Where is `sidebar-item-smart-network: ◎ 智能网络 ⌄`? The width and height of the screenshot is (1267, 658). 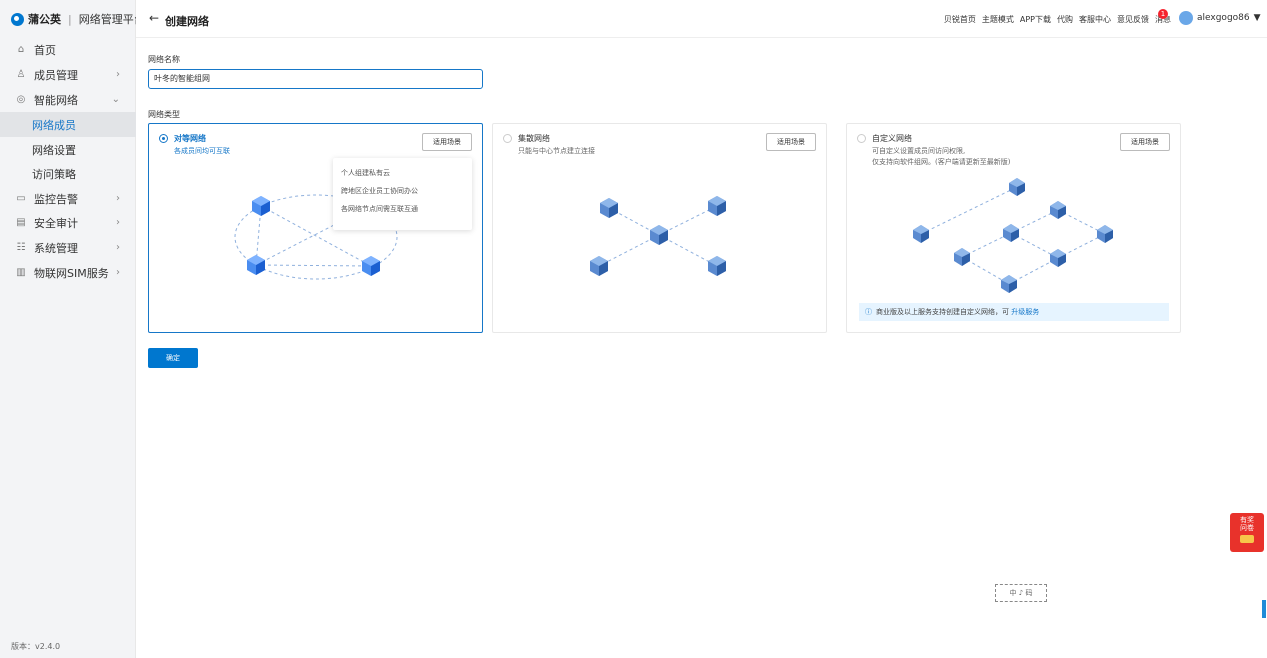 sidebar-item-smart-network: ◎ 智能网络 ⌄ is located at coordinates (68, 99).